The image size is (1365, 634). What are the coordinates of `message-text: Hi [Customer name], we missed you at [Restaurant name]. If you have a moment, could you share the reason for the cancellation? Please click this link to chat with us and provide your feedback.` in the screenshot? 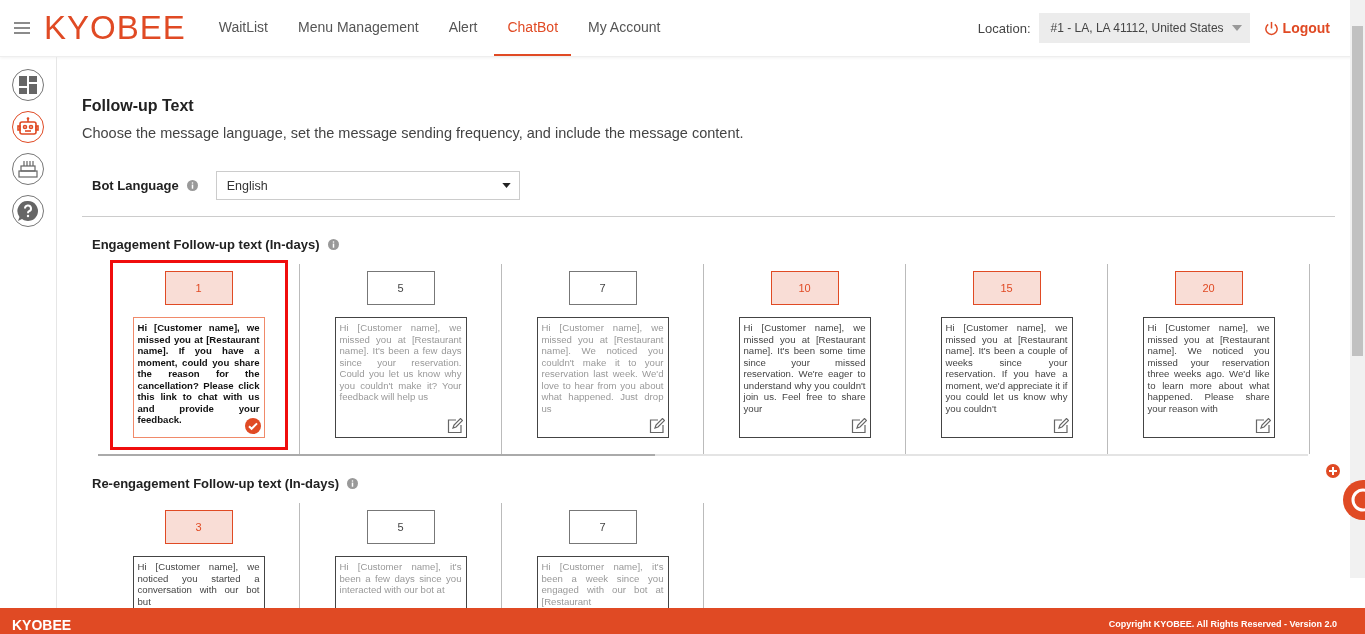 It's located at (198, 374).